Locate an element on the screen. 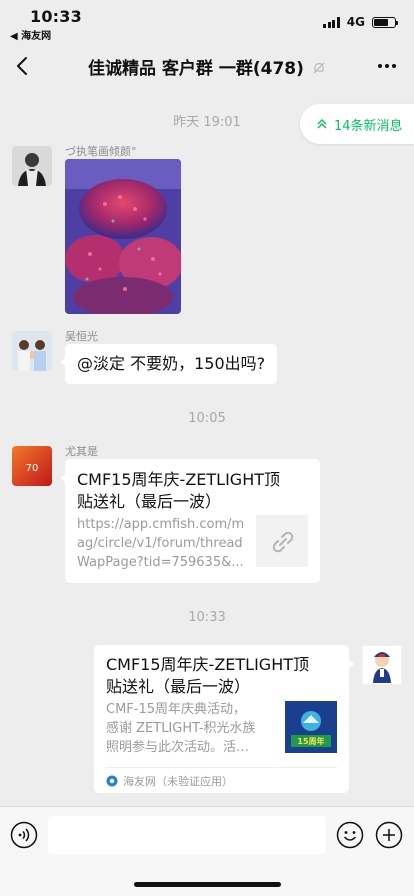  double-chevron-up-icon is located at coordinates (322, 124).